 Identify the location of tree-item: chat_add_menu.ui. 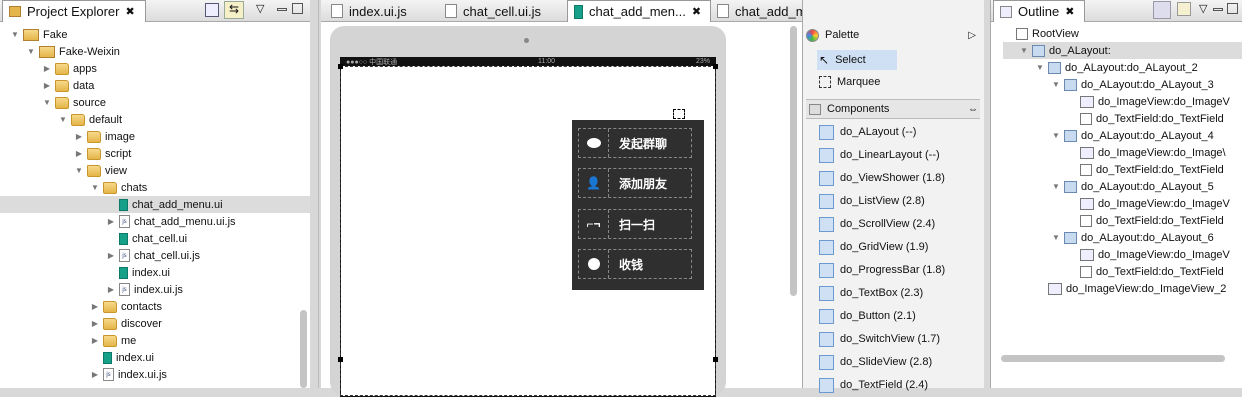
(155, 204).